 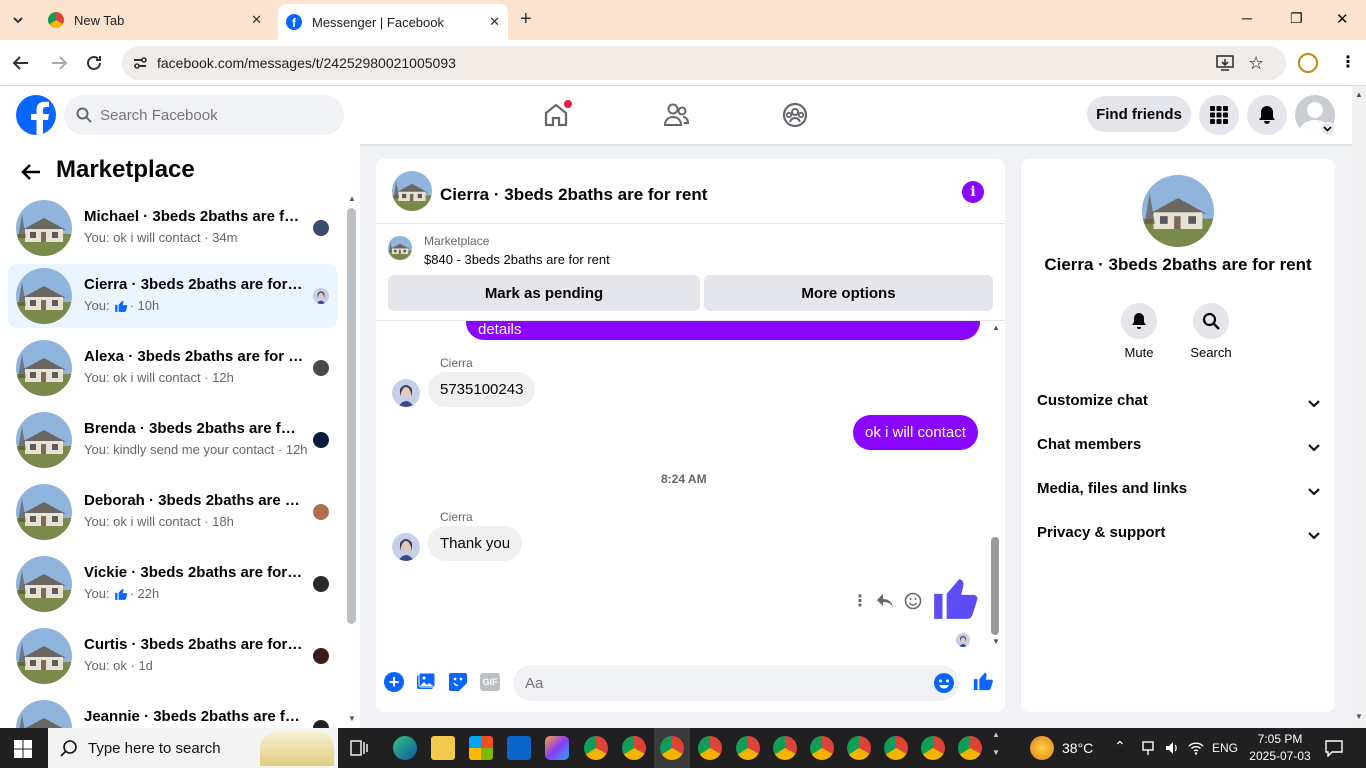 I want to click on bookmark-star-icon: ☆, so click(x=1256, y=63).